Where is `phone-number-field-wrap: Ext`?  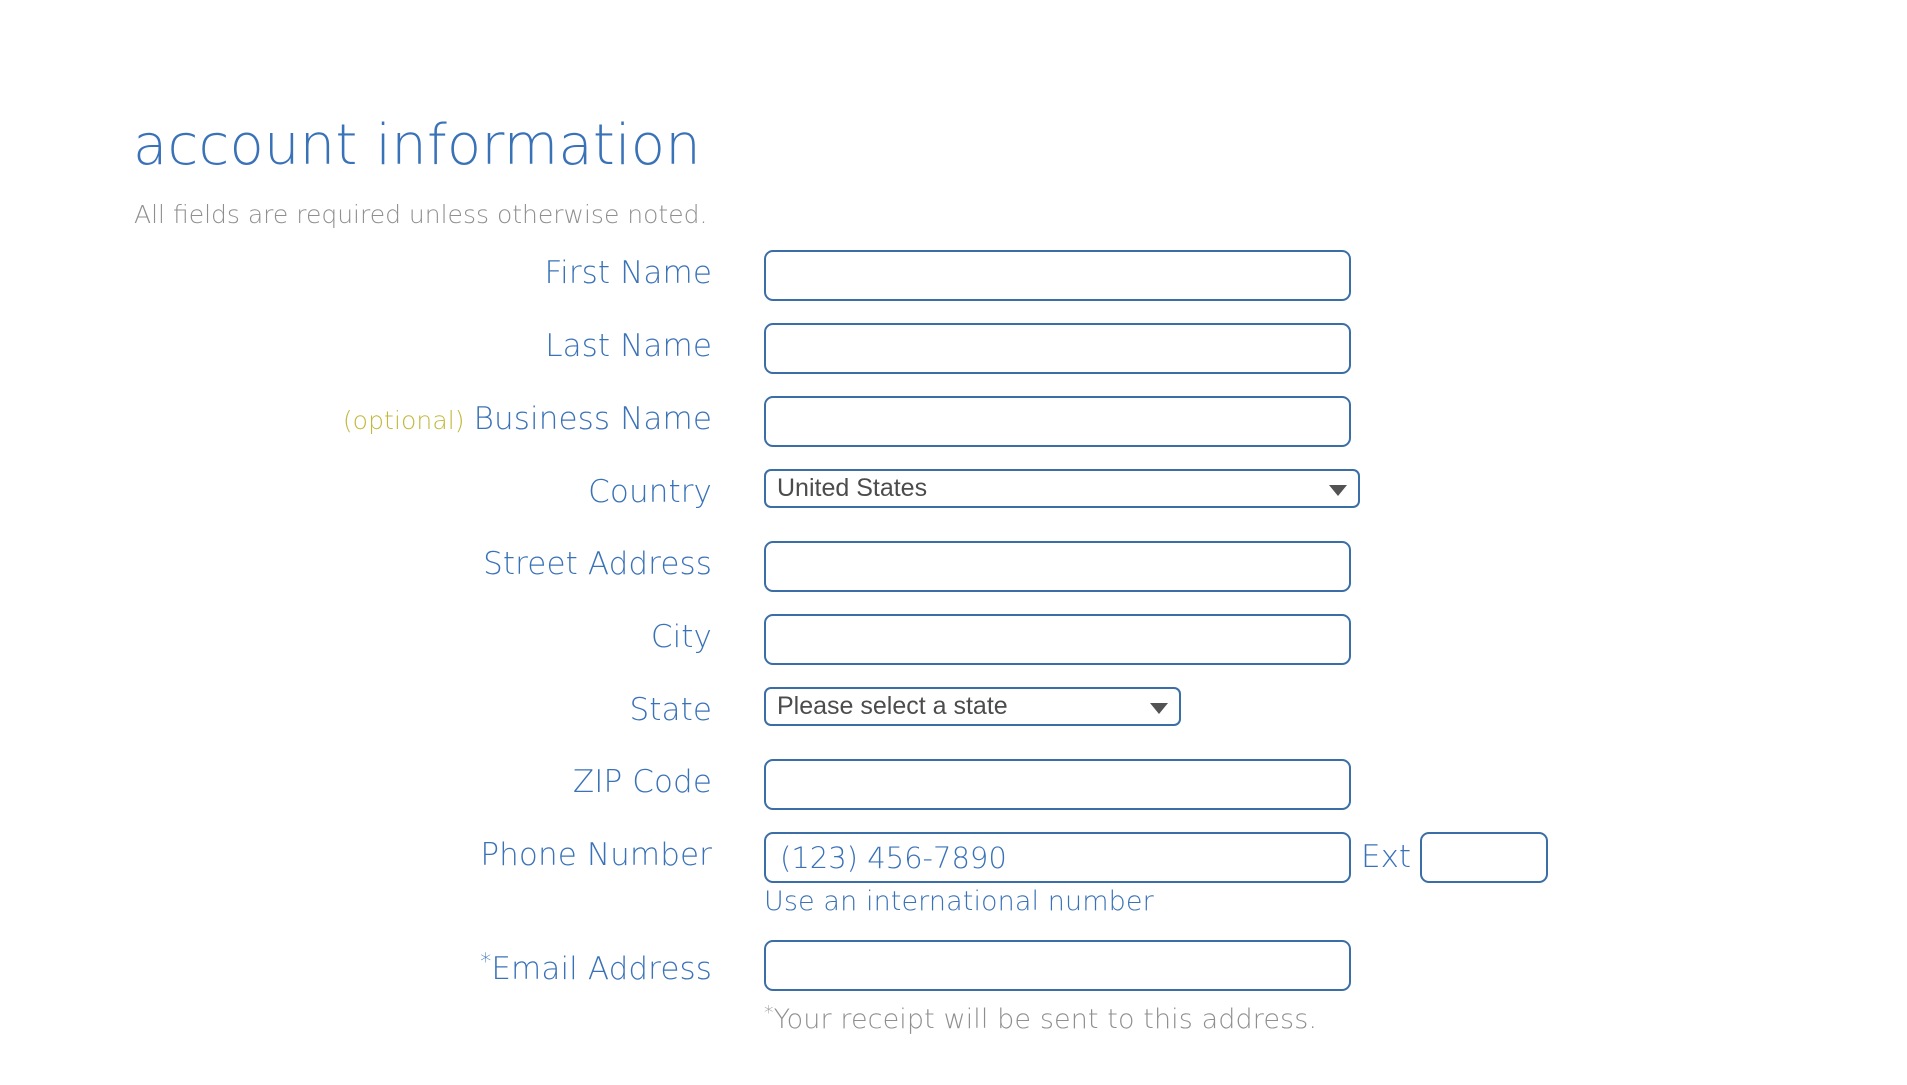 phone-number-field-wrap: Ext is located at coordinates (1309, 857).